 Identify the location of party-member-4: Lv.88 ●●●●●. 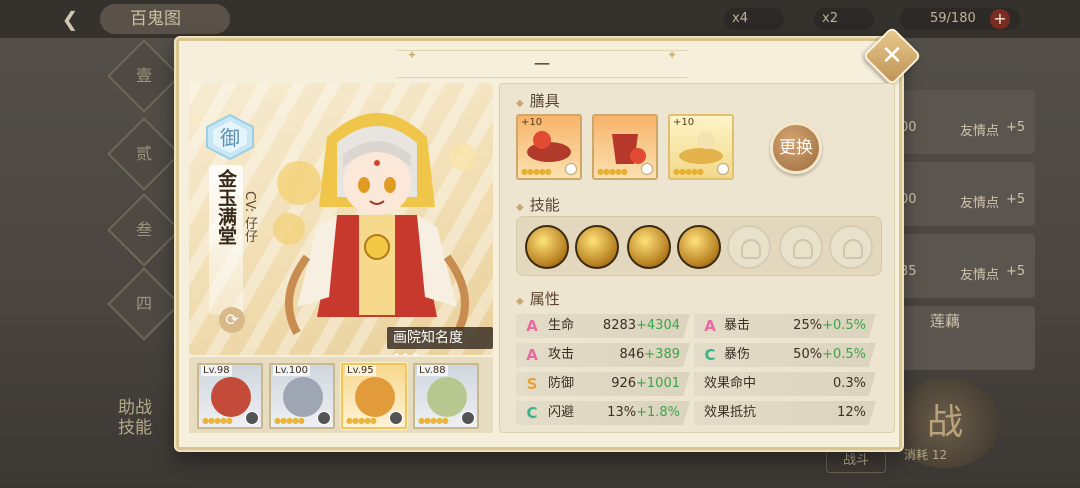
(446, 396).